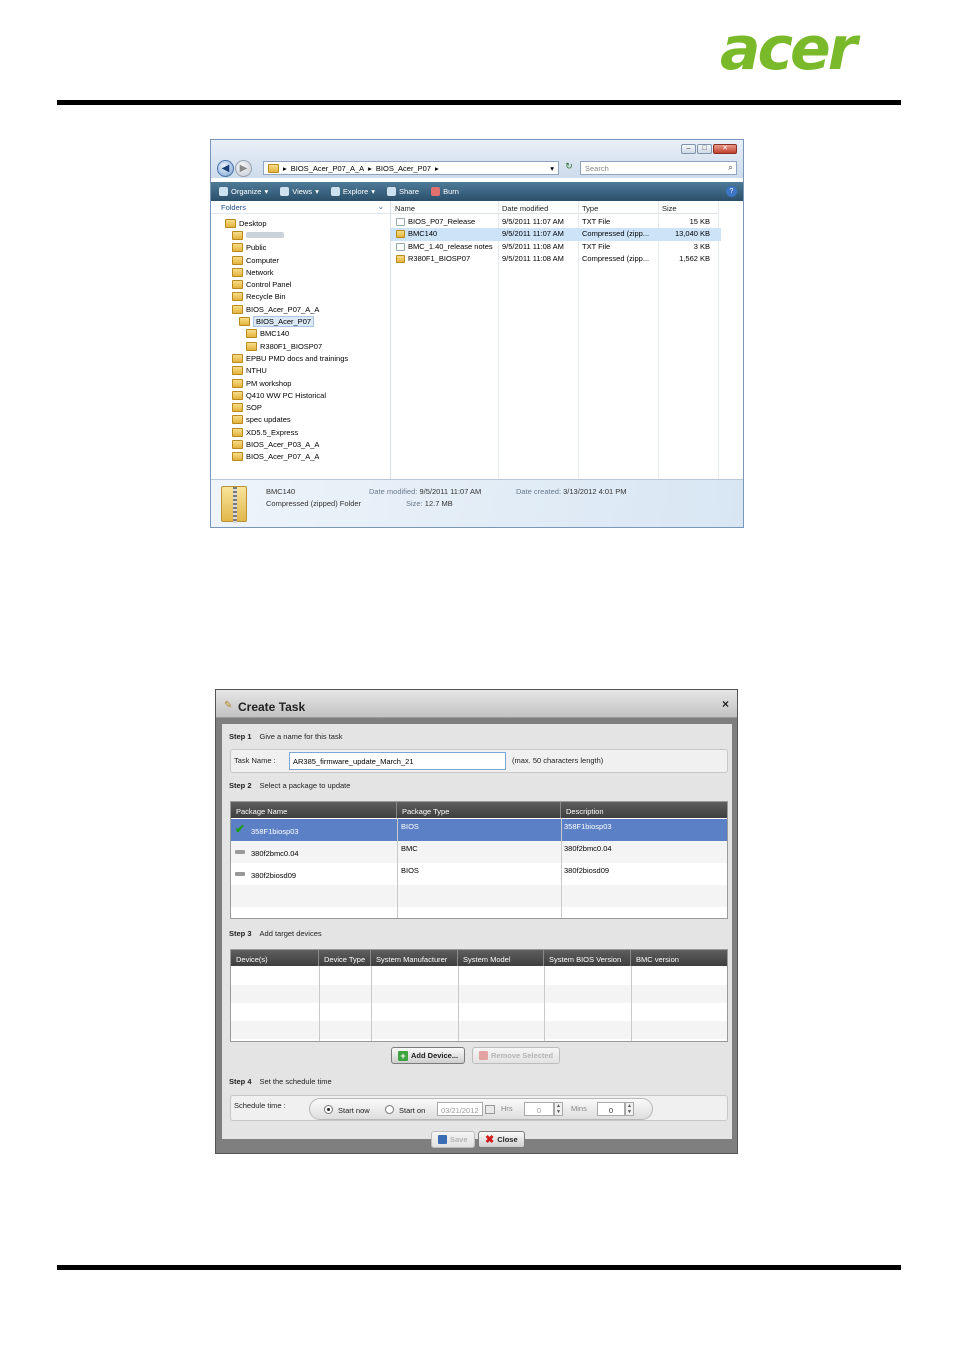 The image size is (954, 1350). What do you see at coordinates (479, 810) in the screenshot?
I see `column-header-package-type: Package Type` at bounding box center [479, 810].